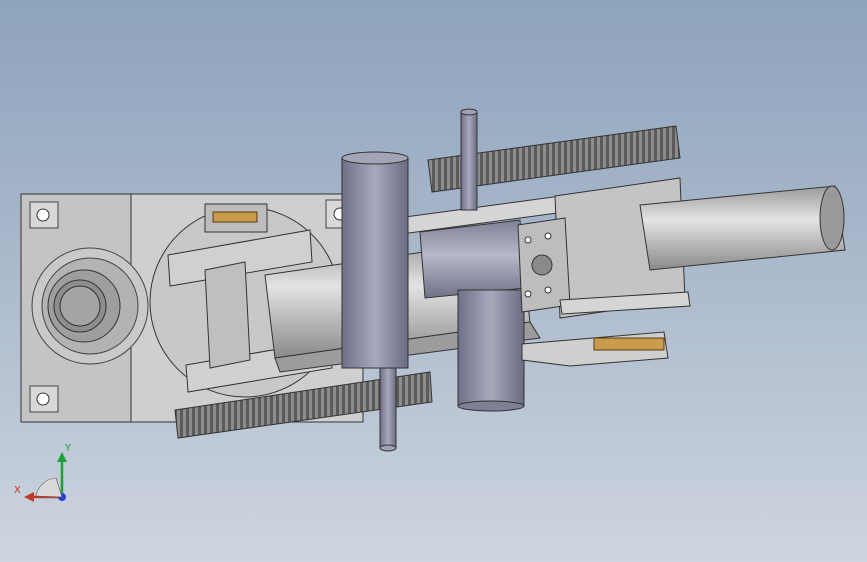 This screenshot has height=562, width=867. I want to click on coordinate-triad: Y X, so click(43, 472).